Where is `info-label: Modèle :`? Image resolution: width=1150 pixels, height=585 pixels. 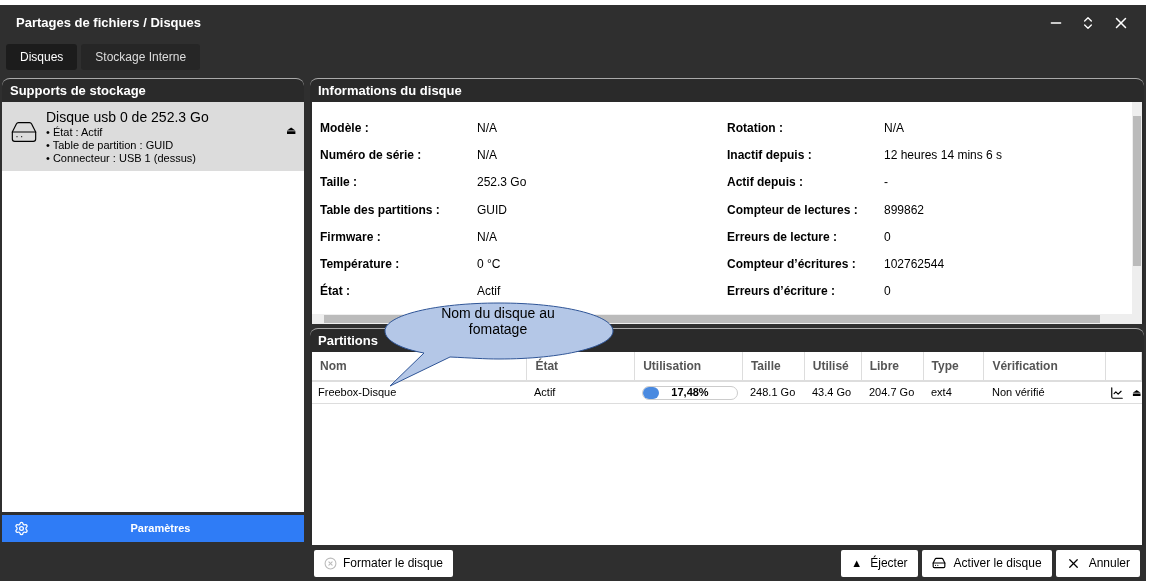
info-label: Modèle : is located at coordinates (345, 128).